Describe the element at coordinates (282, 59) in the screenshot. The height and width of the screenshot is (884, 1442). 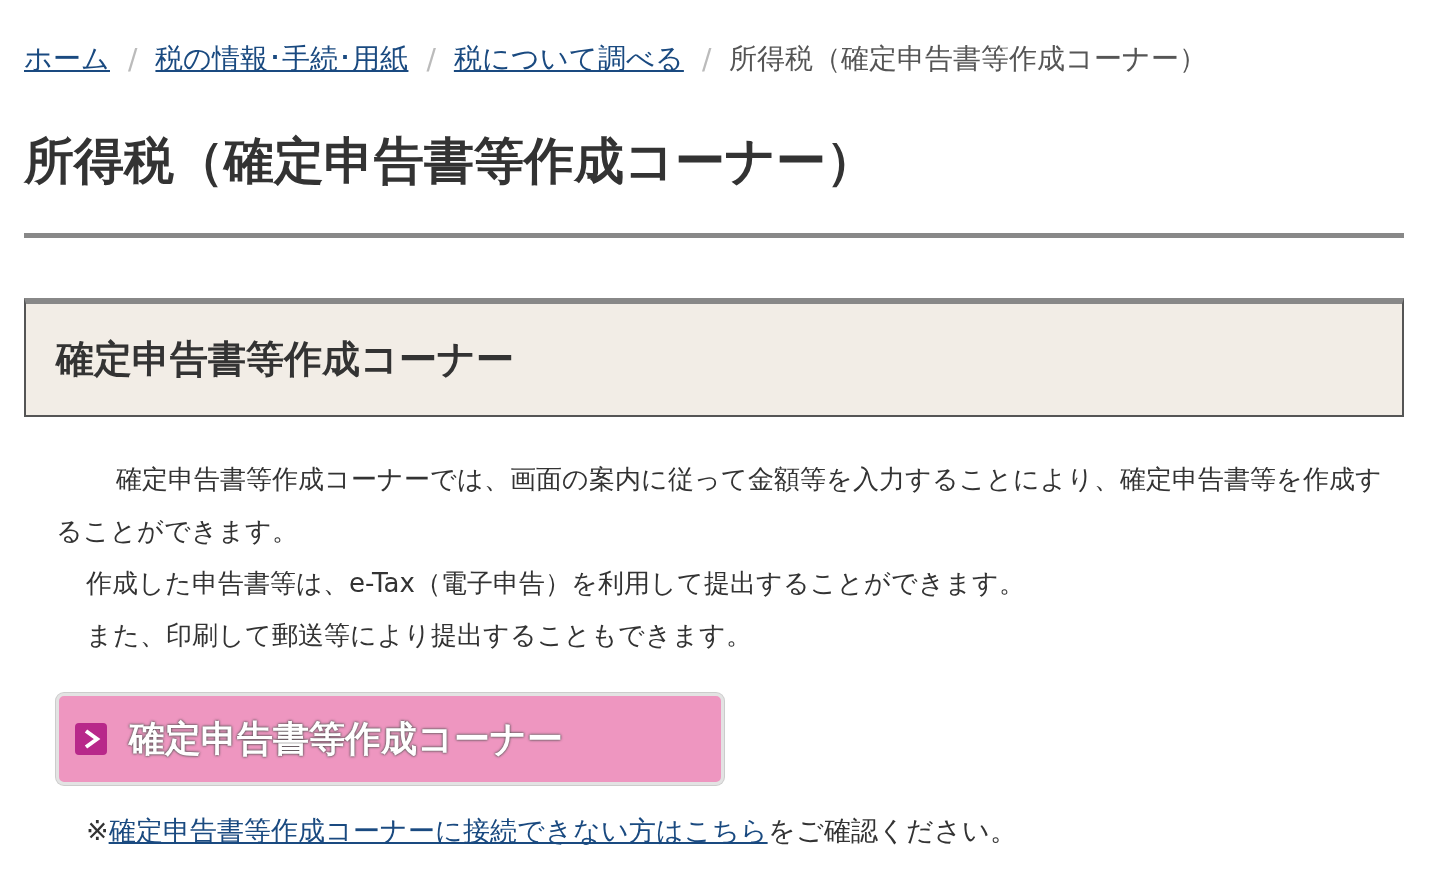
I see `breadcrumb-link: 税の情報･手続･用紙` at that location.